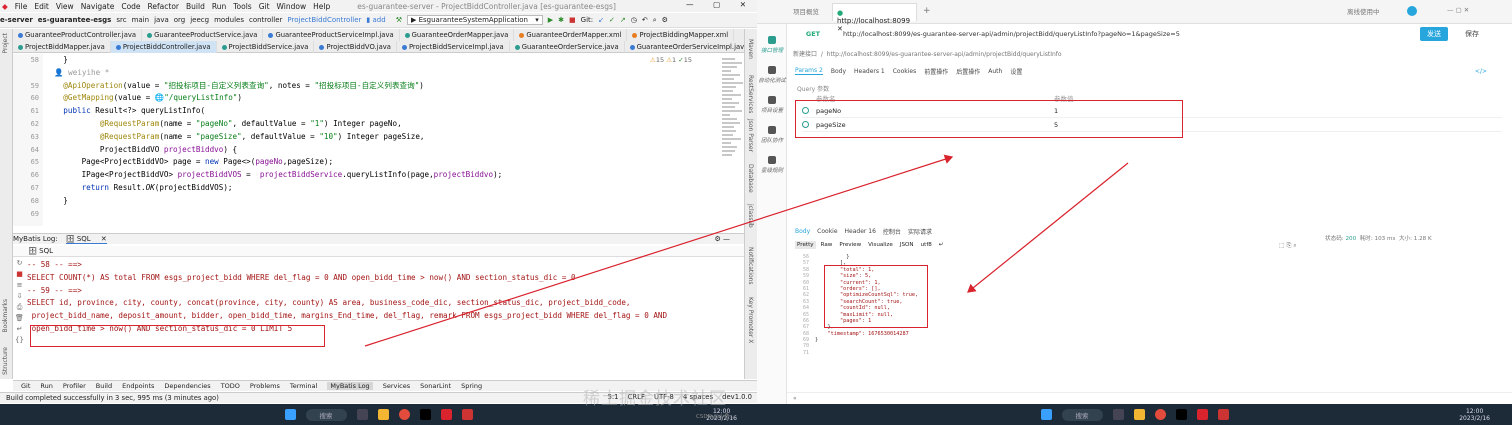 Image resolution: width=1512 pixels, height=425 pixels. Describe the element at coordinates (550, 20) in the screenshot. I see `run-icon: ▶` at that location.